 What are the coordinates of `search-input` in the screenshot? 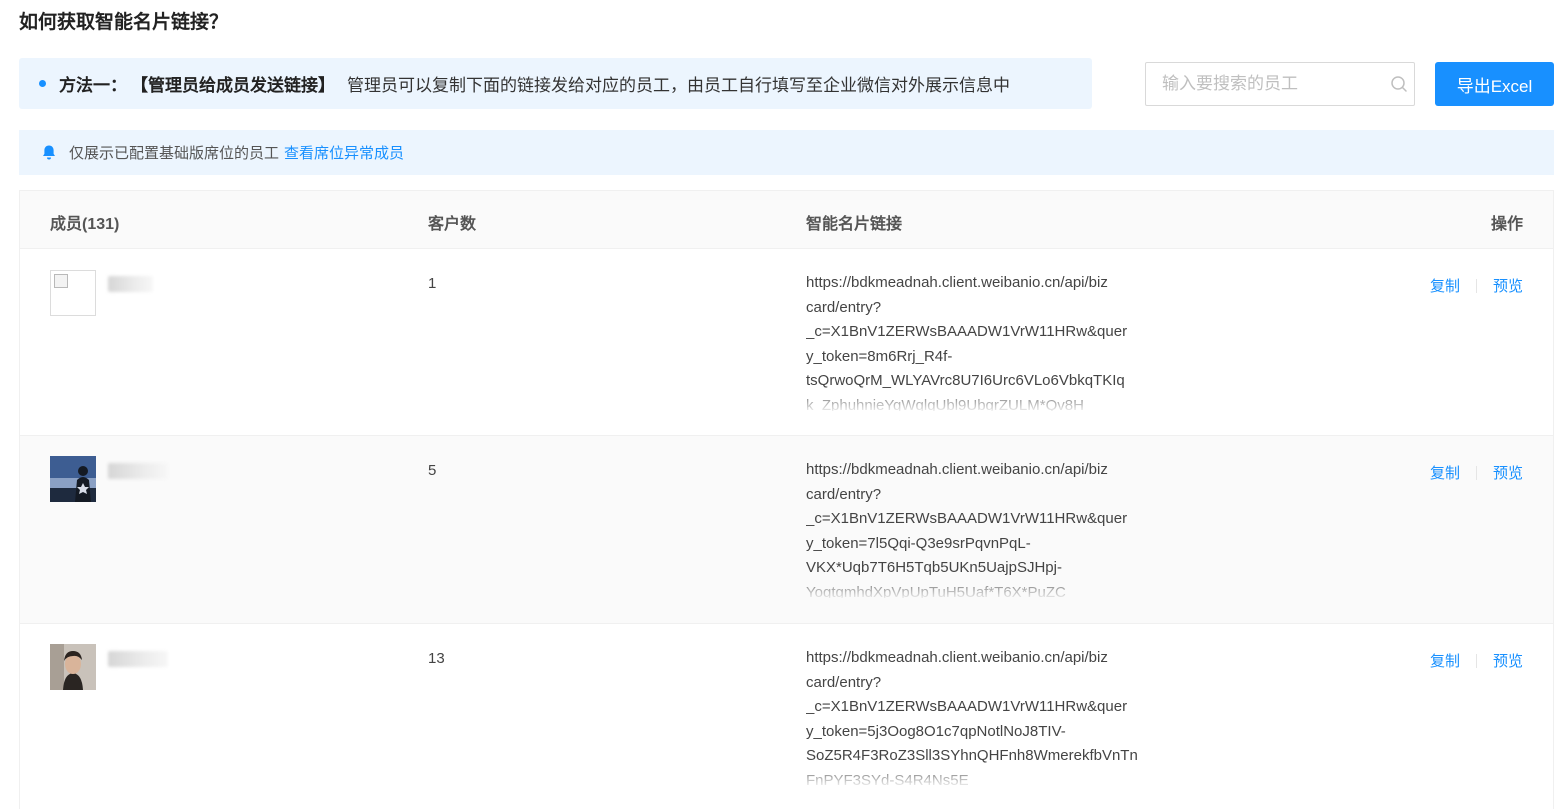 It's located at (1264, 84).